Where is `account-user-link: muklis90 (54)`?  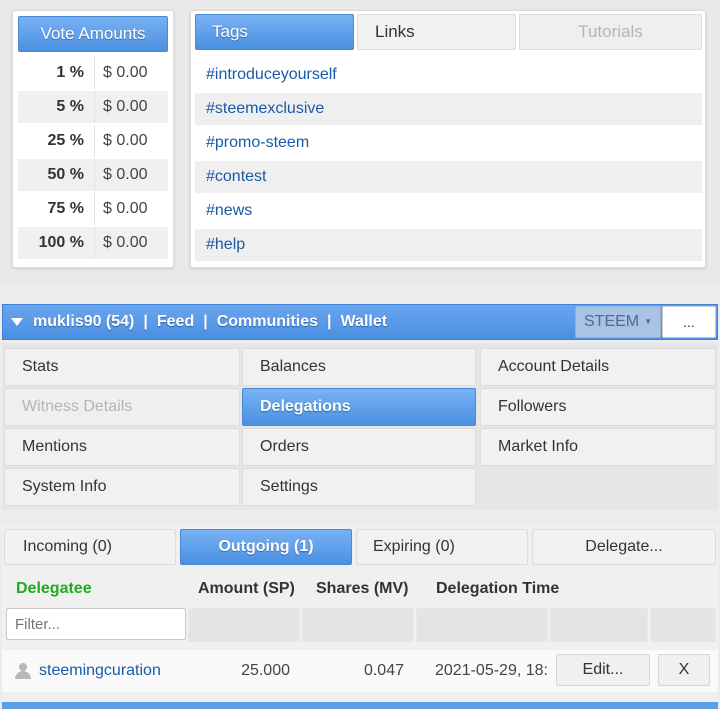
account-user-link: muklis90 (54) is located at coordinates (83, 322).